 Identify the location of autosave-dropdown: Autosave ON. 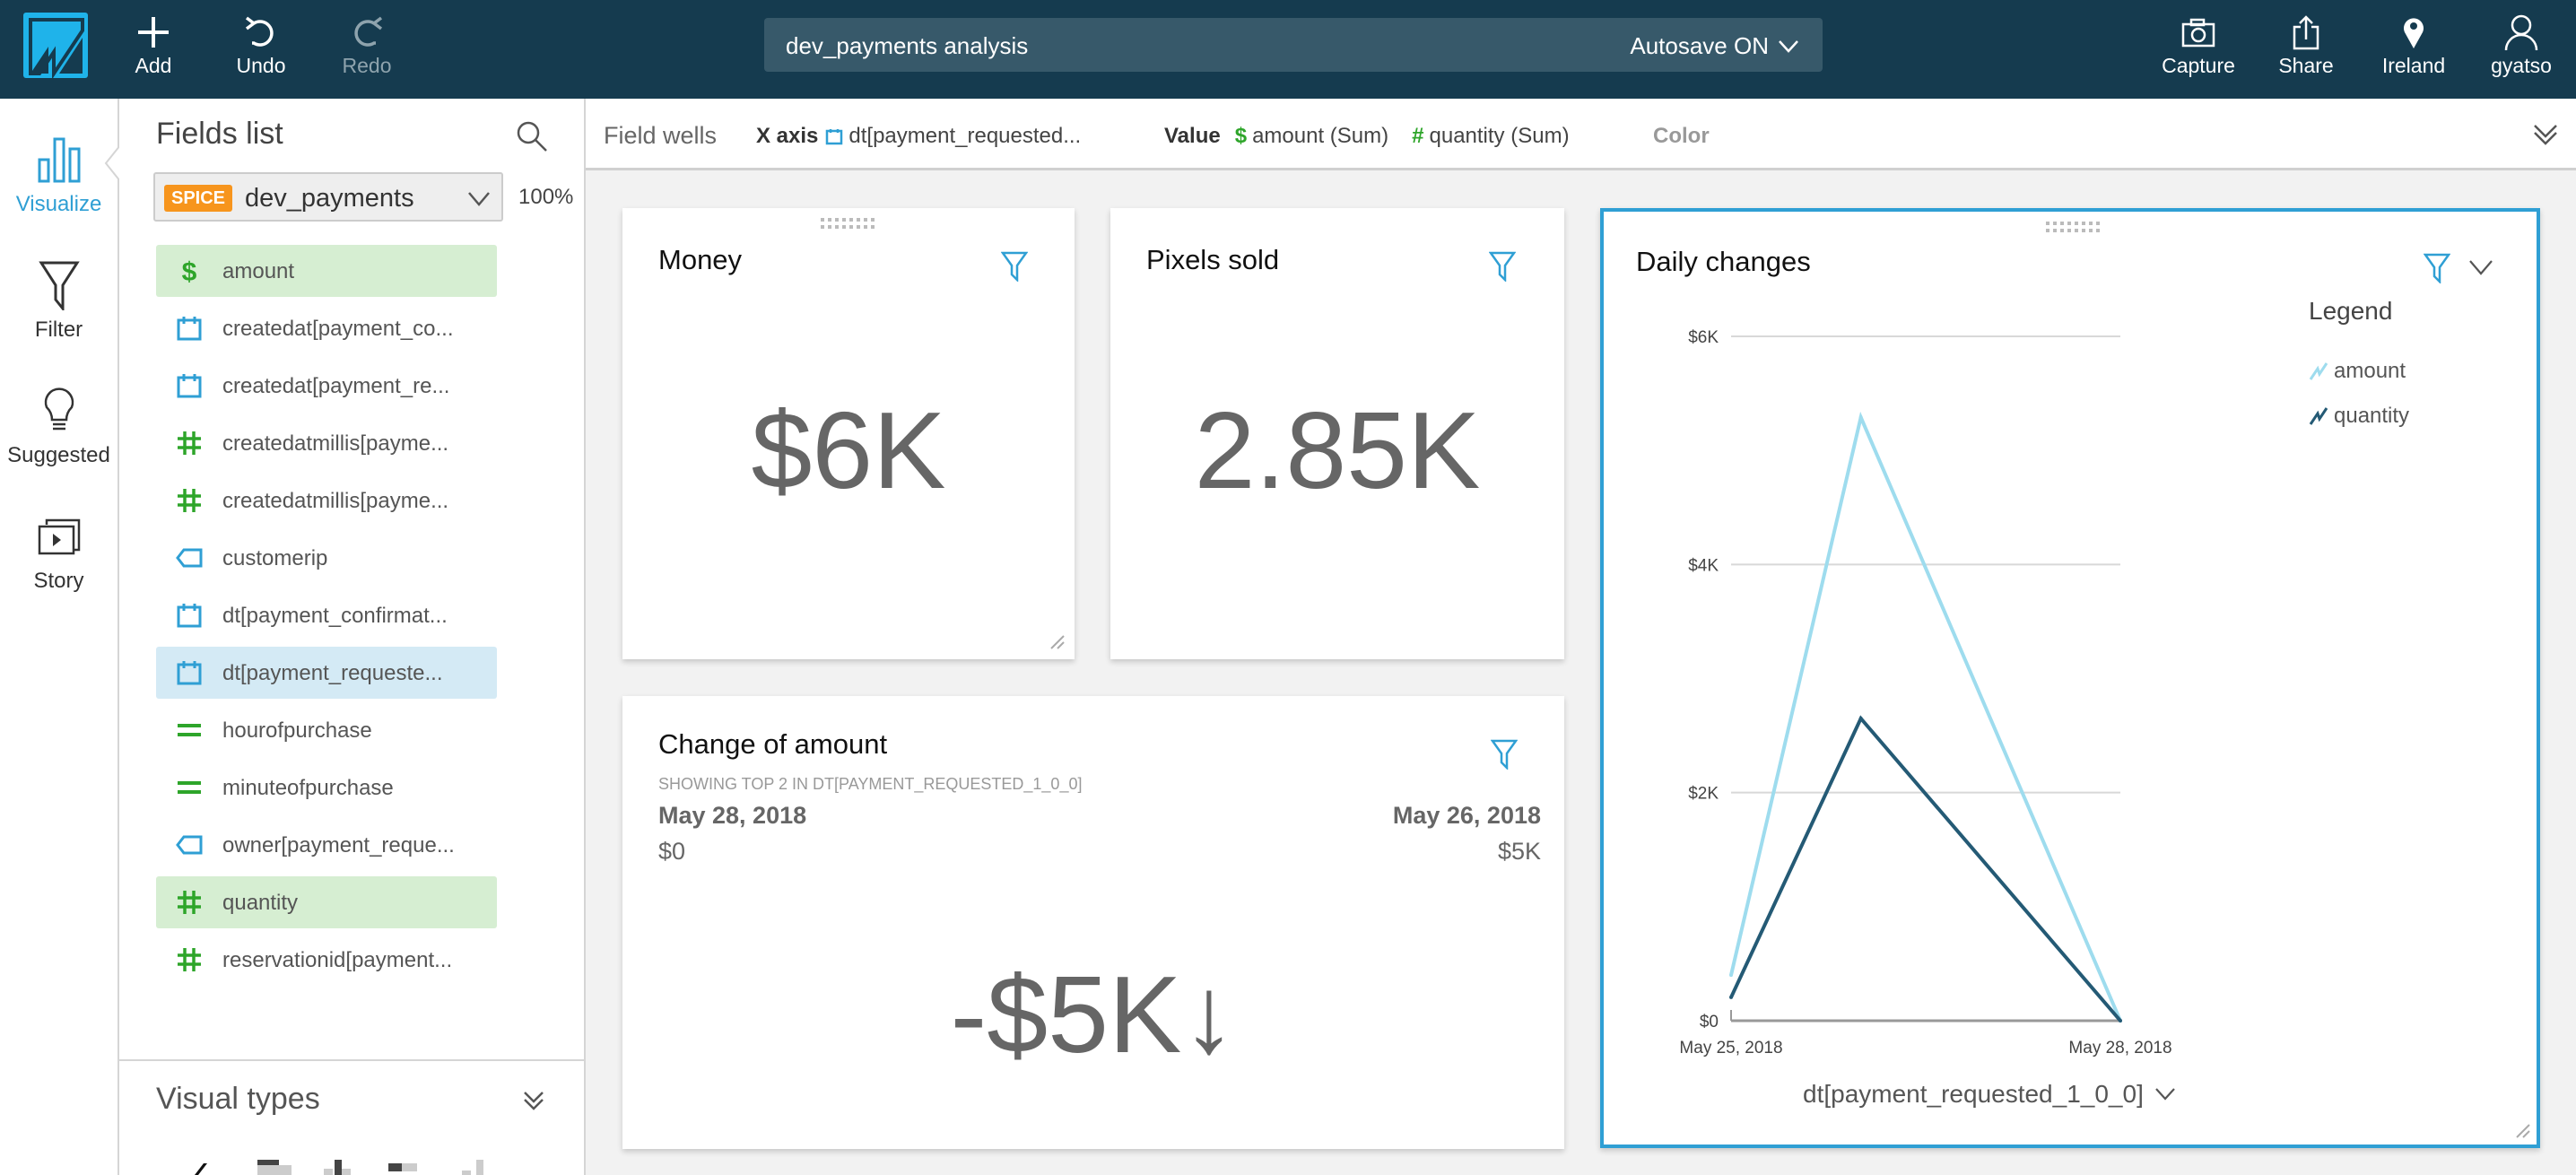
(1714, 46).